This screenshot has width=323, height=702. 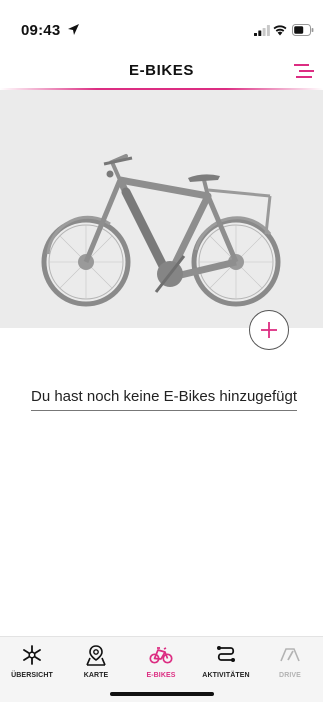 What do you see at coordinates (32, 675) in the screenshot?
I see `tab-label: ÜBERSICHT` at bounding box center [32, 675].